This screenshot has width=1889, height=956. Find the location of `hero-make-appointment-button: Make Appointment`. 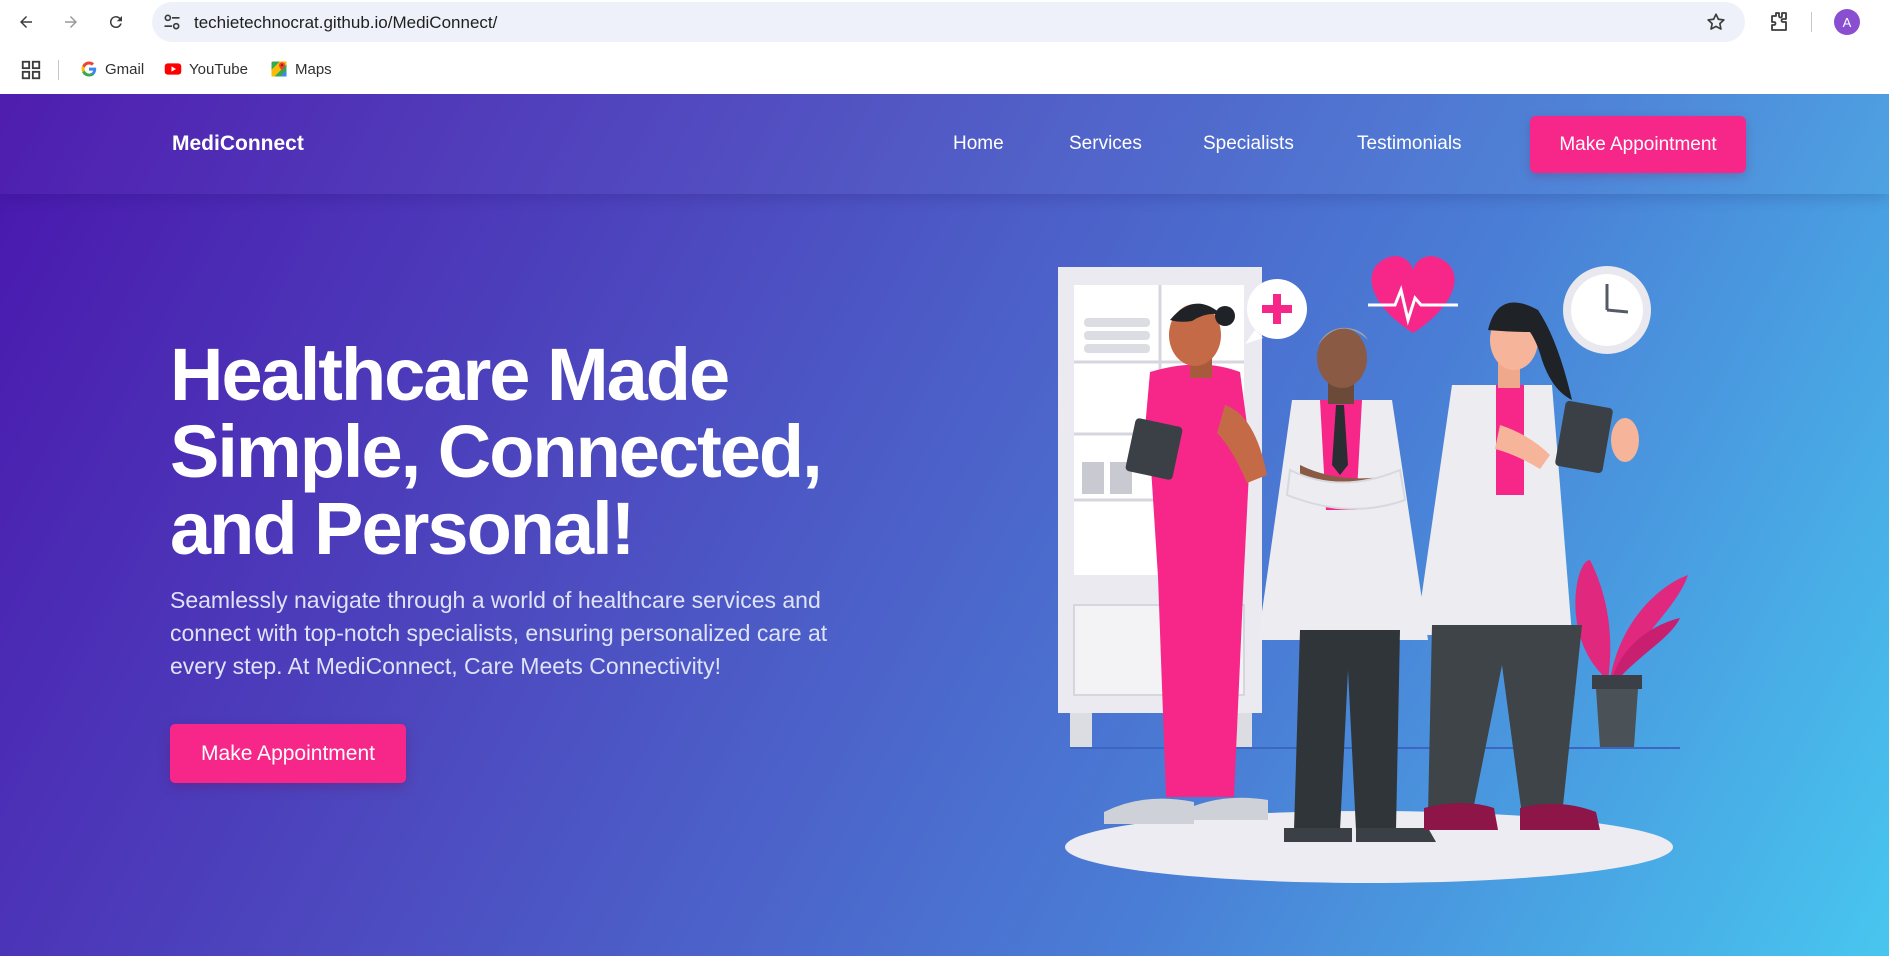

hero-make-appointment-button: Make Appointment is located at coordinates (288, 753).